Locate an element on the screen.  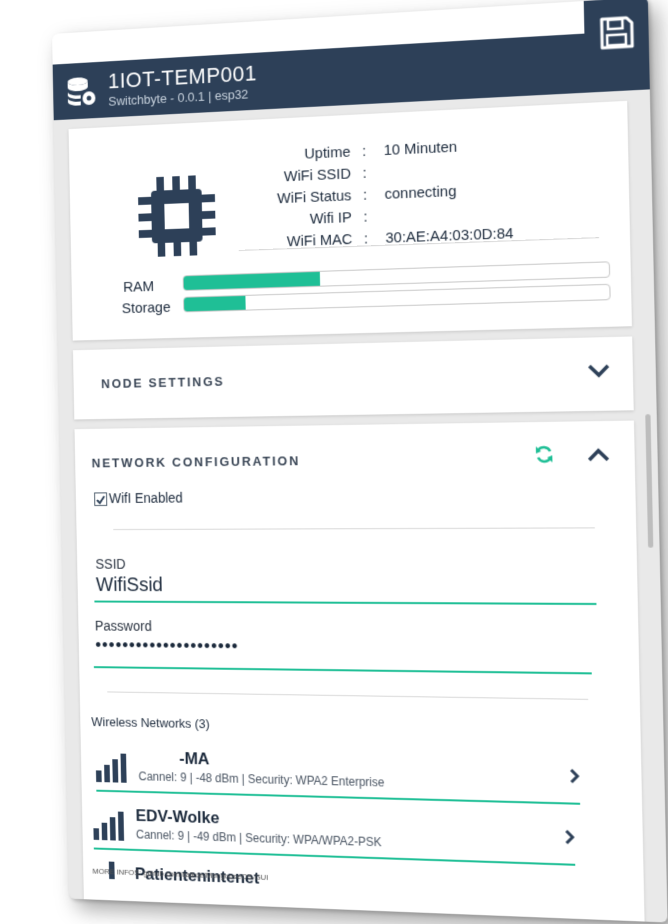
status-key: WiFi SSID is located at coordinates (317, 174).